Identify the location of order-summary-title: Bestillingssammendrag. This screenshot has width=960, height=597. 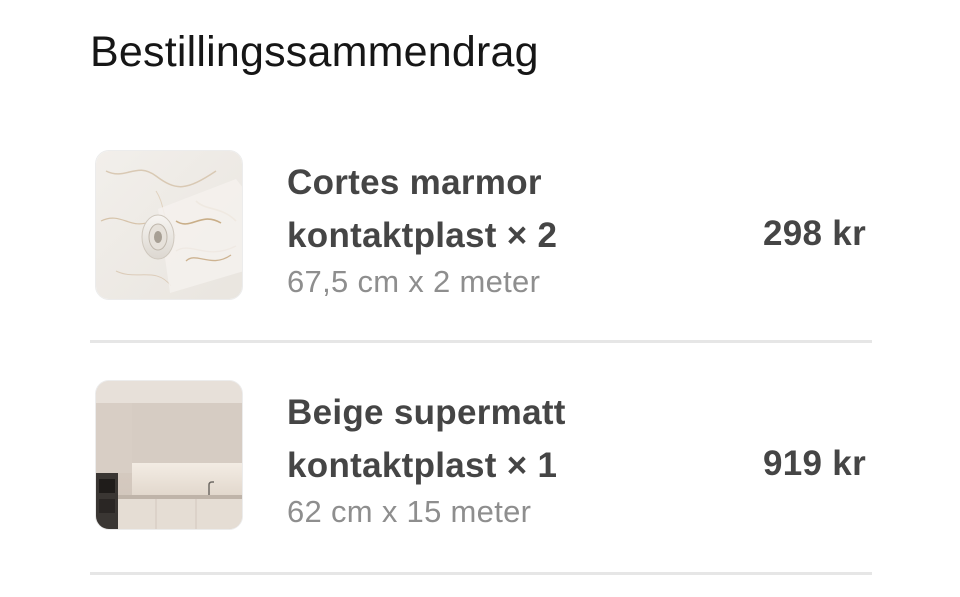
(314, 52).